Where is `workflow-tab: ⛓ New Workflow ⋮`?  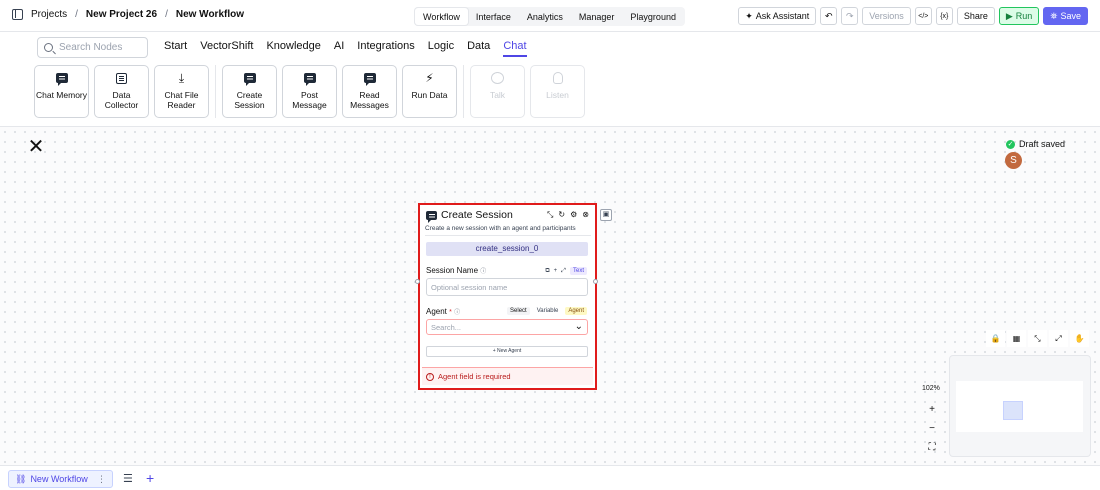
workflow-tab: ⛓ New Workflow ⋮ is located at coordinates (60, 479).